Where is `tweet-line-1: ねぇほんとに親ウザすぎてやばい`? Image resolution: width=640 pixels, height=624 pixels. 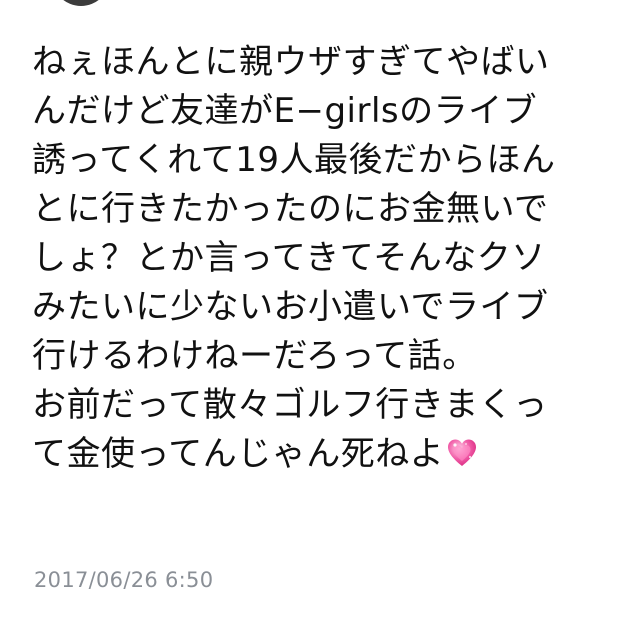 tweet-line-1: ねぇほんとに親ウザすぎてやばい is located at coordinates (291, 62).